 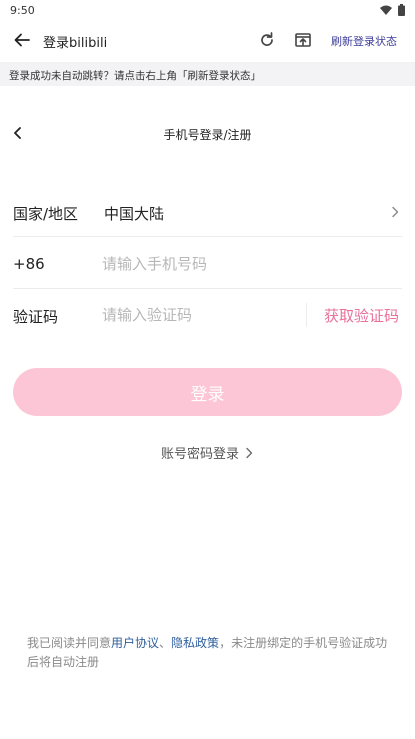 I want to click on password-login-link: 账号密码登录, so click(x=207, y=452).